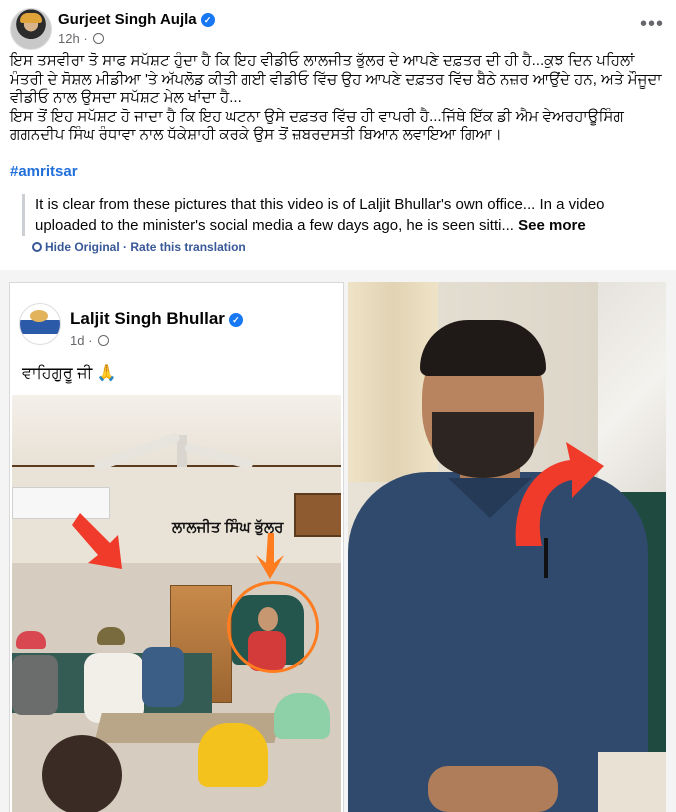 Image resolution: width=676 pixels, height=812 pixels. What do you see at coordinates (127, 19) in the screenshot?
I see `author-name-text: Gurjeet Singh Aujla` at bounding box center [127, 19].